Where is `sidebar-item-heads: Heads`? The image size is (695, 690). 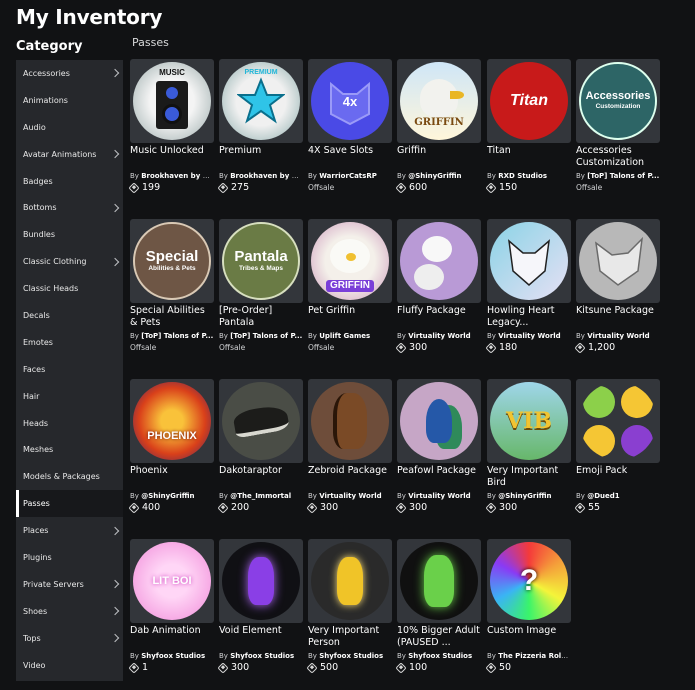 sidebar-item-heads: Heads is located at coordinates (69, 423).